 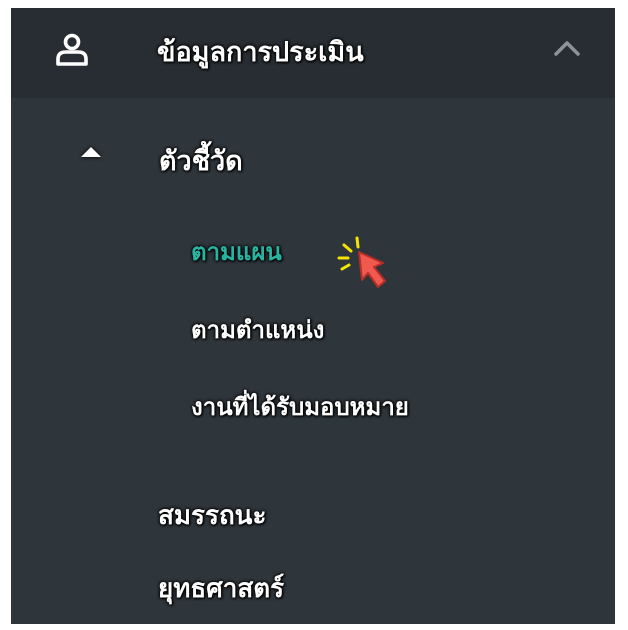 What do you see at coordinates (201, 161) in the screenshot?
I see `menu-section-label: ตัวชี้วัด` at bounding box center [201, 161].